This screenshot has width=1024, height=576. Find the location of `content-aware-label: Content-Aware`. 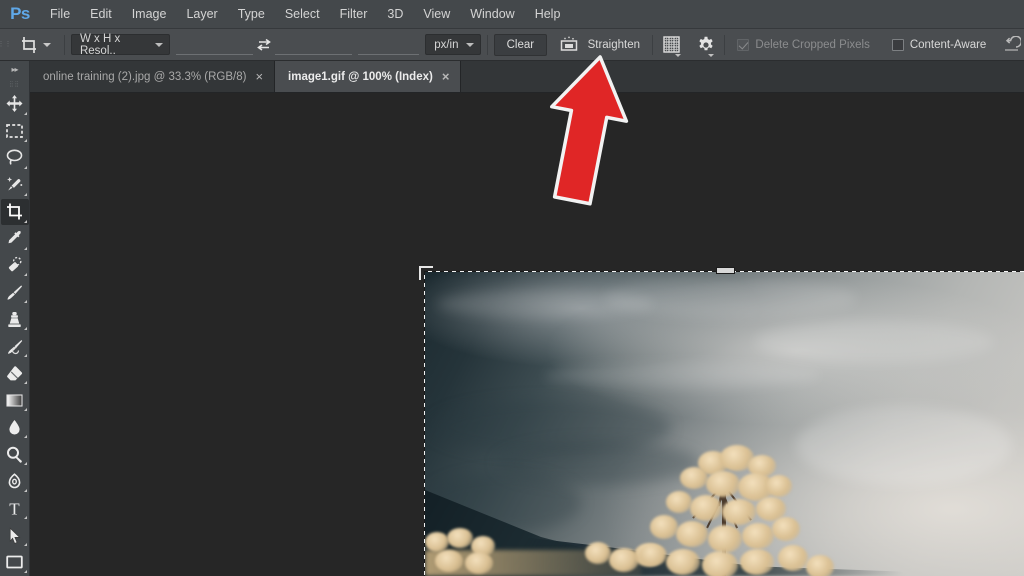

content-aware-label: Content-Aware is located at coordinates (948, 44).